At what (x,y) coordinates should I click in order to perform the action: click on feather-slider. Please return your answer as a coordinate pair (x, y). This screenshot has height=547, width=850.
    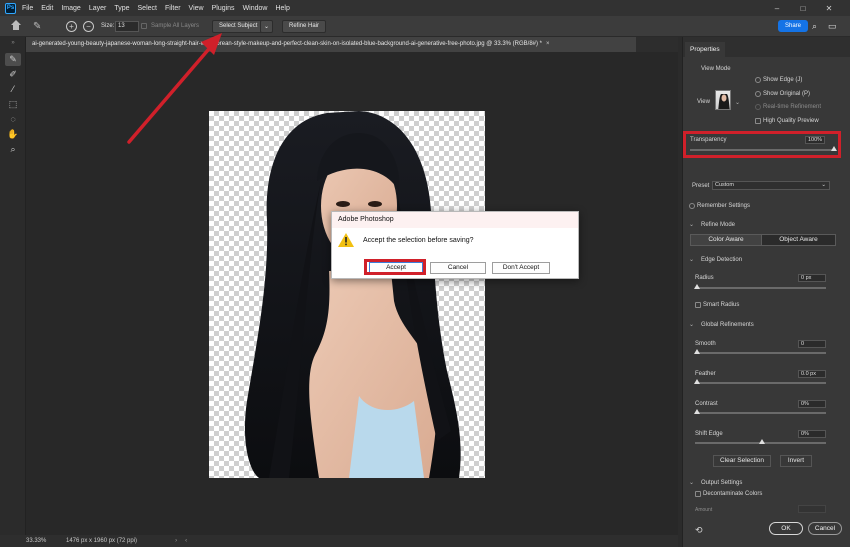
    Looking at the image, I should click on (760, 383).